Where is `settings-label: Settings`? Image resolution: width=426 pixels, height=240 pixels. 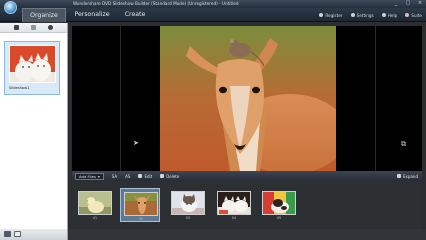
settings-label: Settings is located at coordinates (365, 15).